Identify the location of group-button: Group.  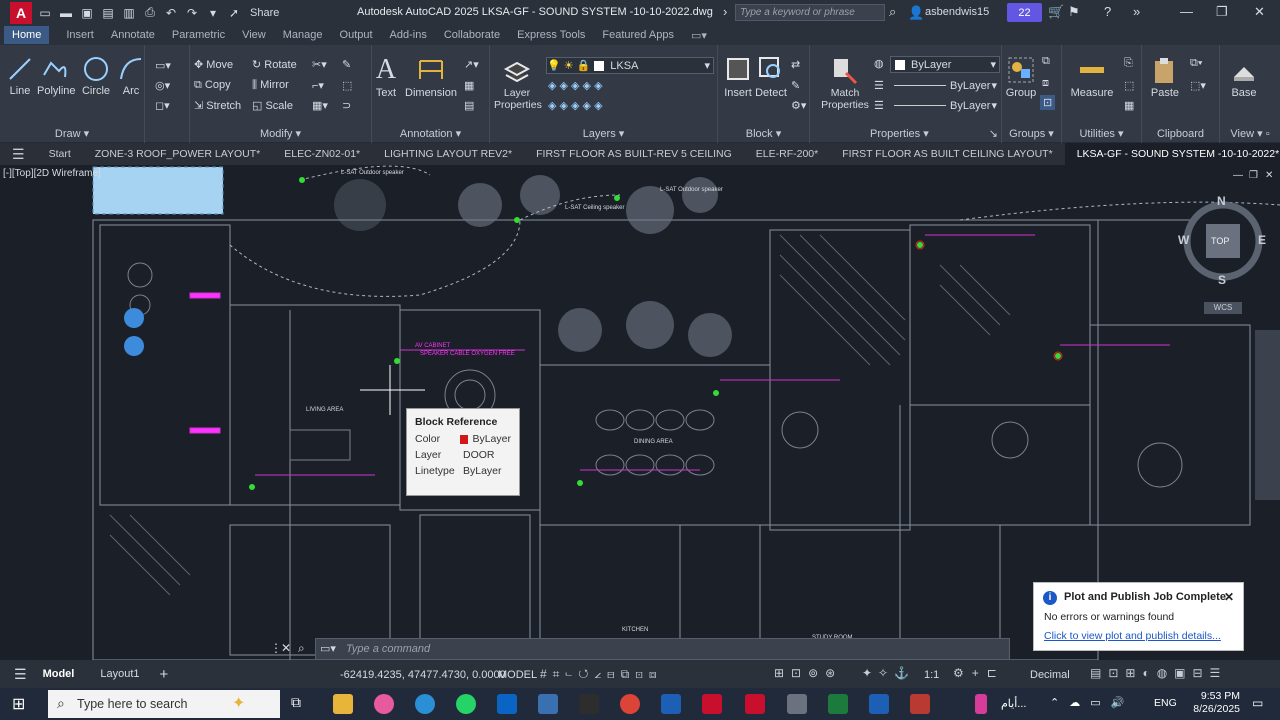
(1021, 77).